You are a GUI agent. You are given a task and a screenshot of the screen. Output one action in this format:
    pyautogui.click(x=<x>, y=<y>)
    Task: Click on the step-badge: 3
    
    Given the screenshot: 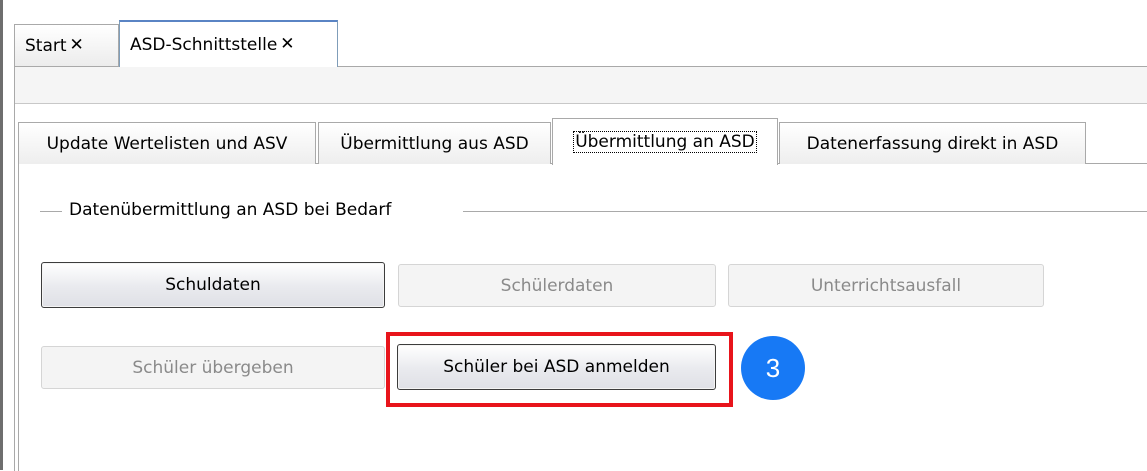 What is the action you would take?
    pyautogui.click(x=773, y=368)
    